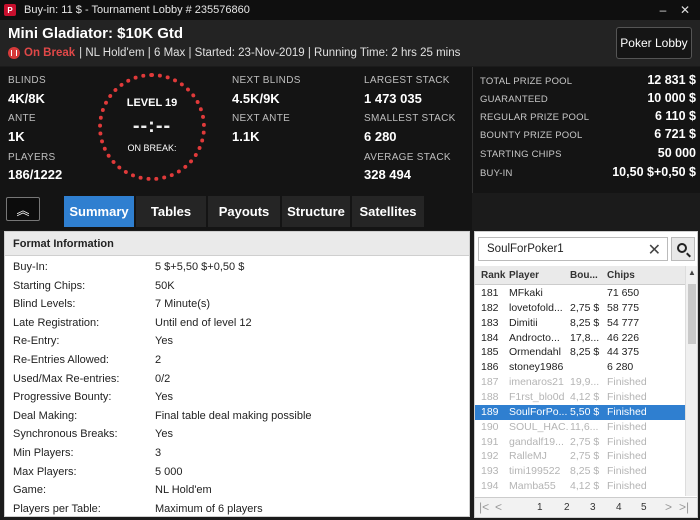 This screenshot has width=700, height=520. I want to click on column-chips: Chips, so click(621, 275).